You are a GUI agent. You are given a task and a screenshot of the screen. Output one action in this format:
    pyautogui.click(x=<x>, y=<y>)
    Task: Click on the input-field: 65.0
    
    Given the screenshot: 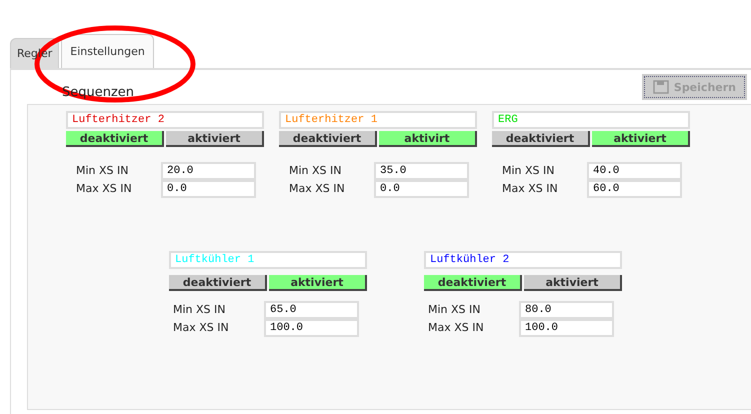 What is the action you would take?
    pyautogui.click(x=311, y=310)
    